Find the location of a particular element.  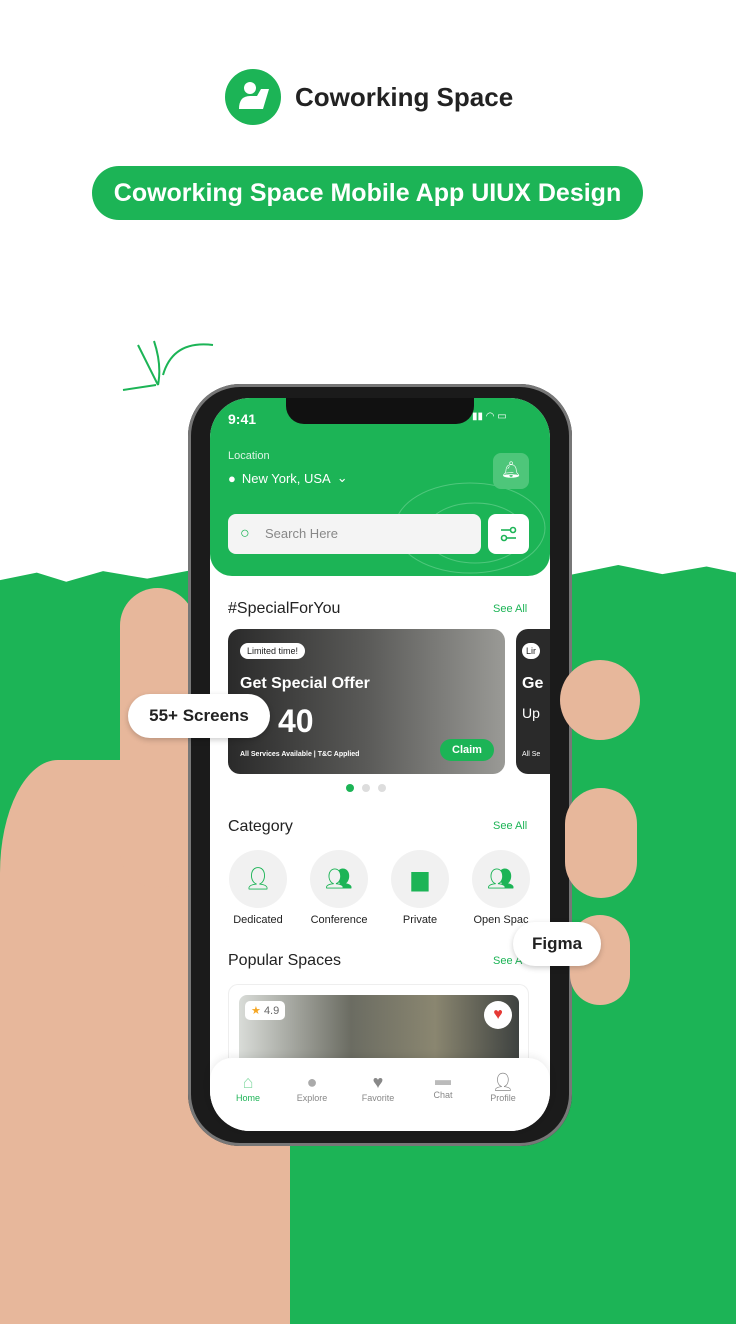

offer-card-2: Lir Ge Up All Se is located at coordinates (533, 701).